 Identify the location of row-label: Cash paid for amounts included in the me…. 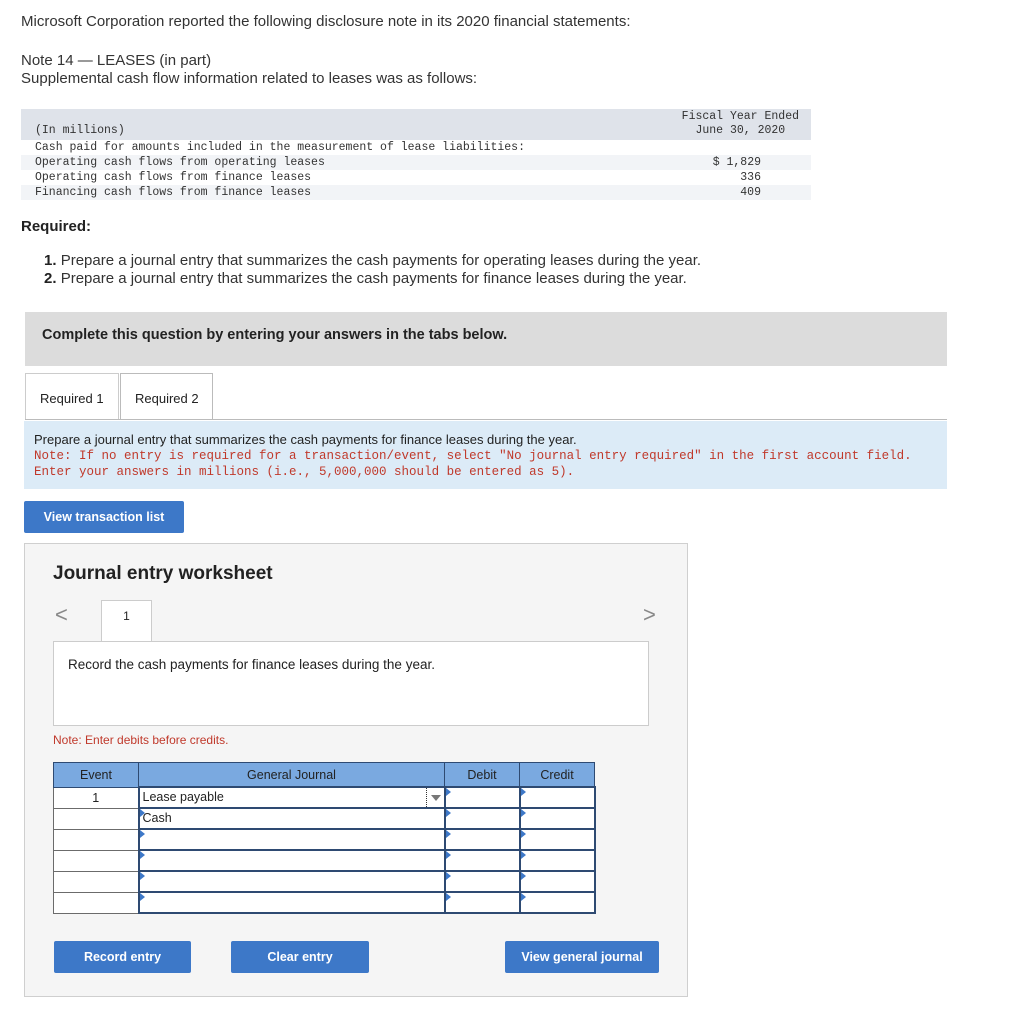
(280, 147).